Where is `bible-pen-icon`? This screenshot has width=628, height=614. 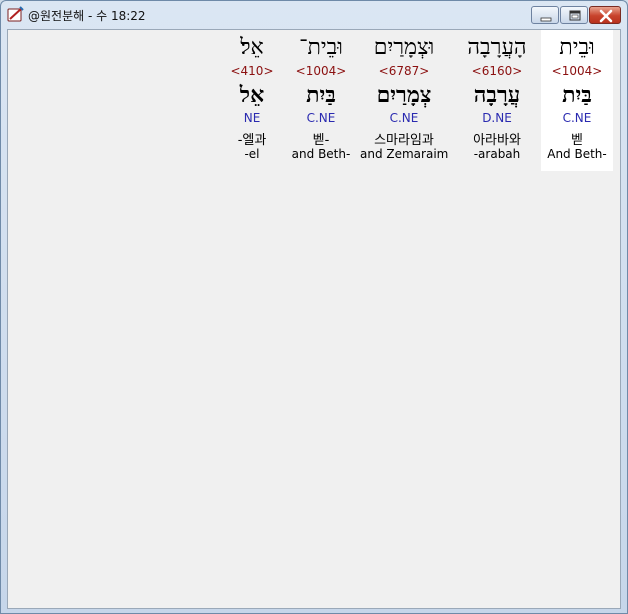 bible-pen-icon is located at coordinates (15, 14).